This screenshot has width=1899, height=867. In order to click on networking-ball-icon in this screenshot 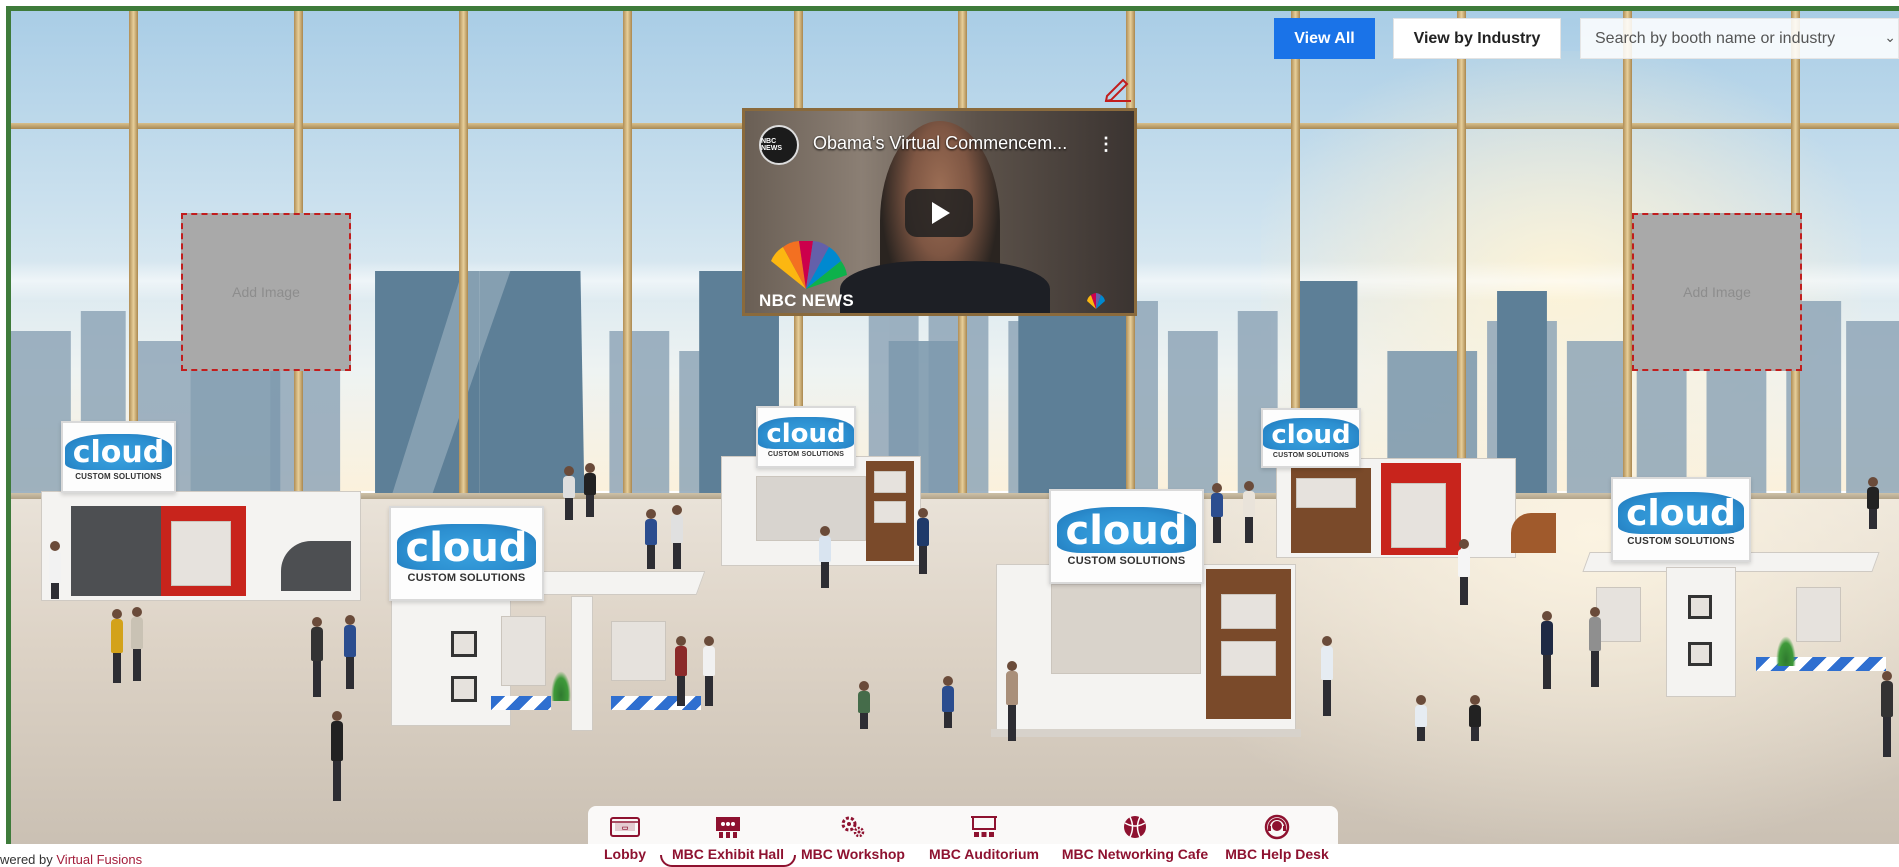, I will do `click(1135, 827)`.